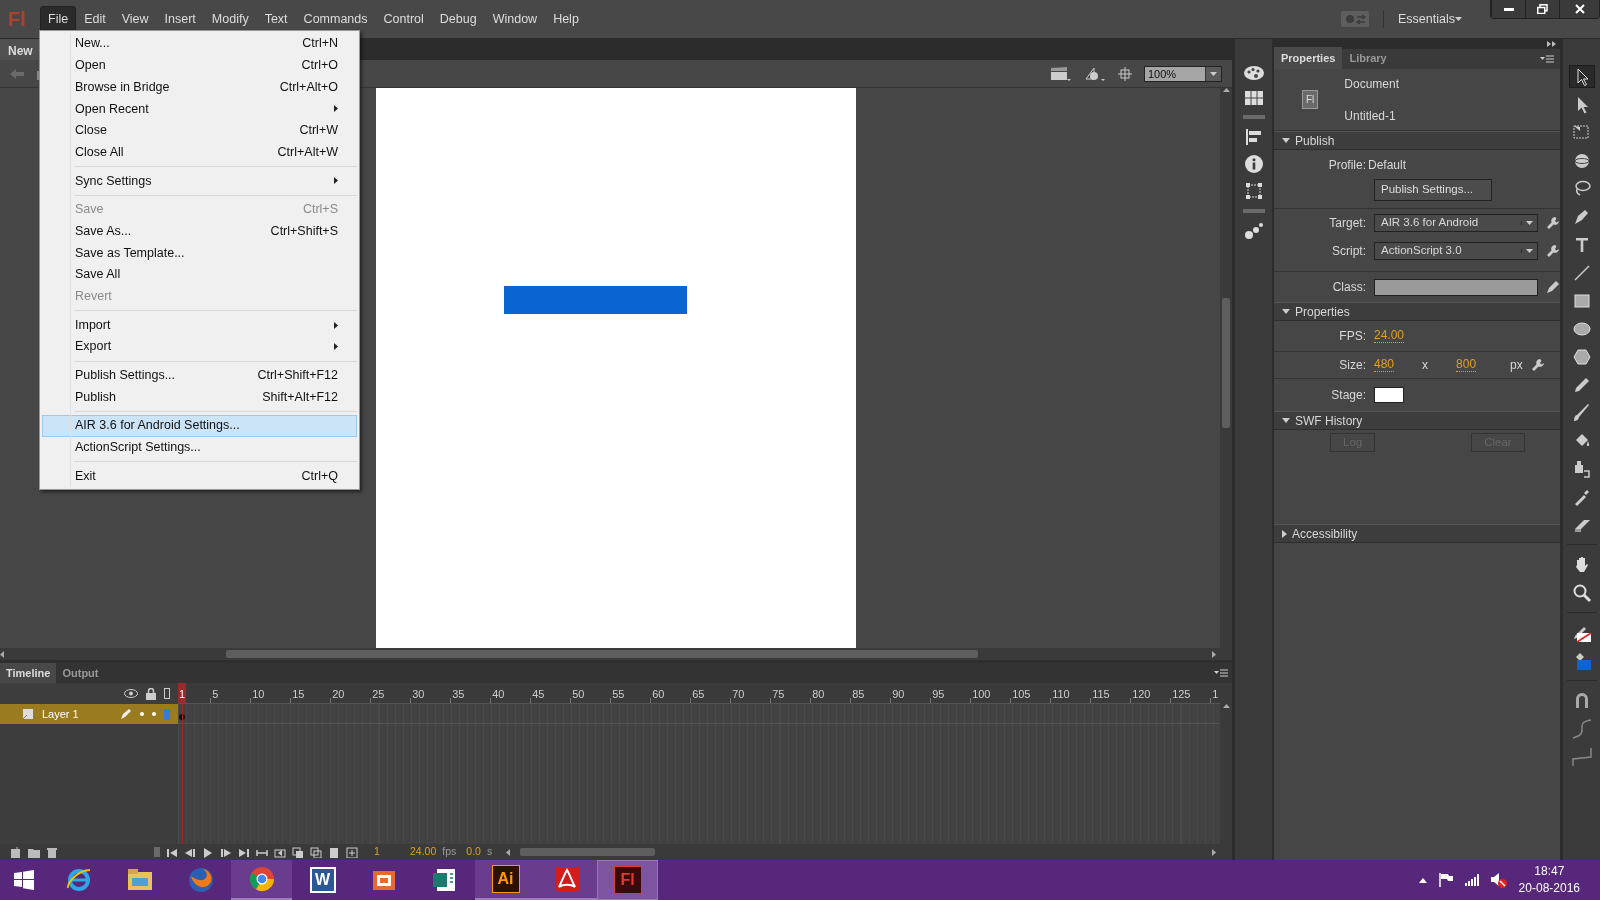 This screenshot has height=900, width=1600. What do you see at coordinates (199, 181) in the screenshot?
I see `menu-option: Sync Settings` at bounding box center [199, 181].